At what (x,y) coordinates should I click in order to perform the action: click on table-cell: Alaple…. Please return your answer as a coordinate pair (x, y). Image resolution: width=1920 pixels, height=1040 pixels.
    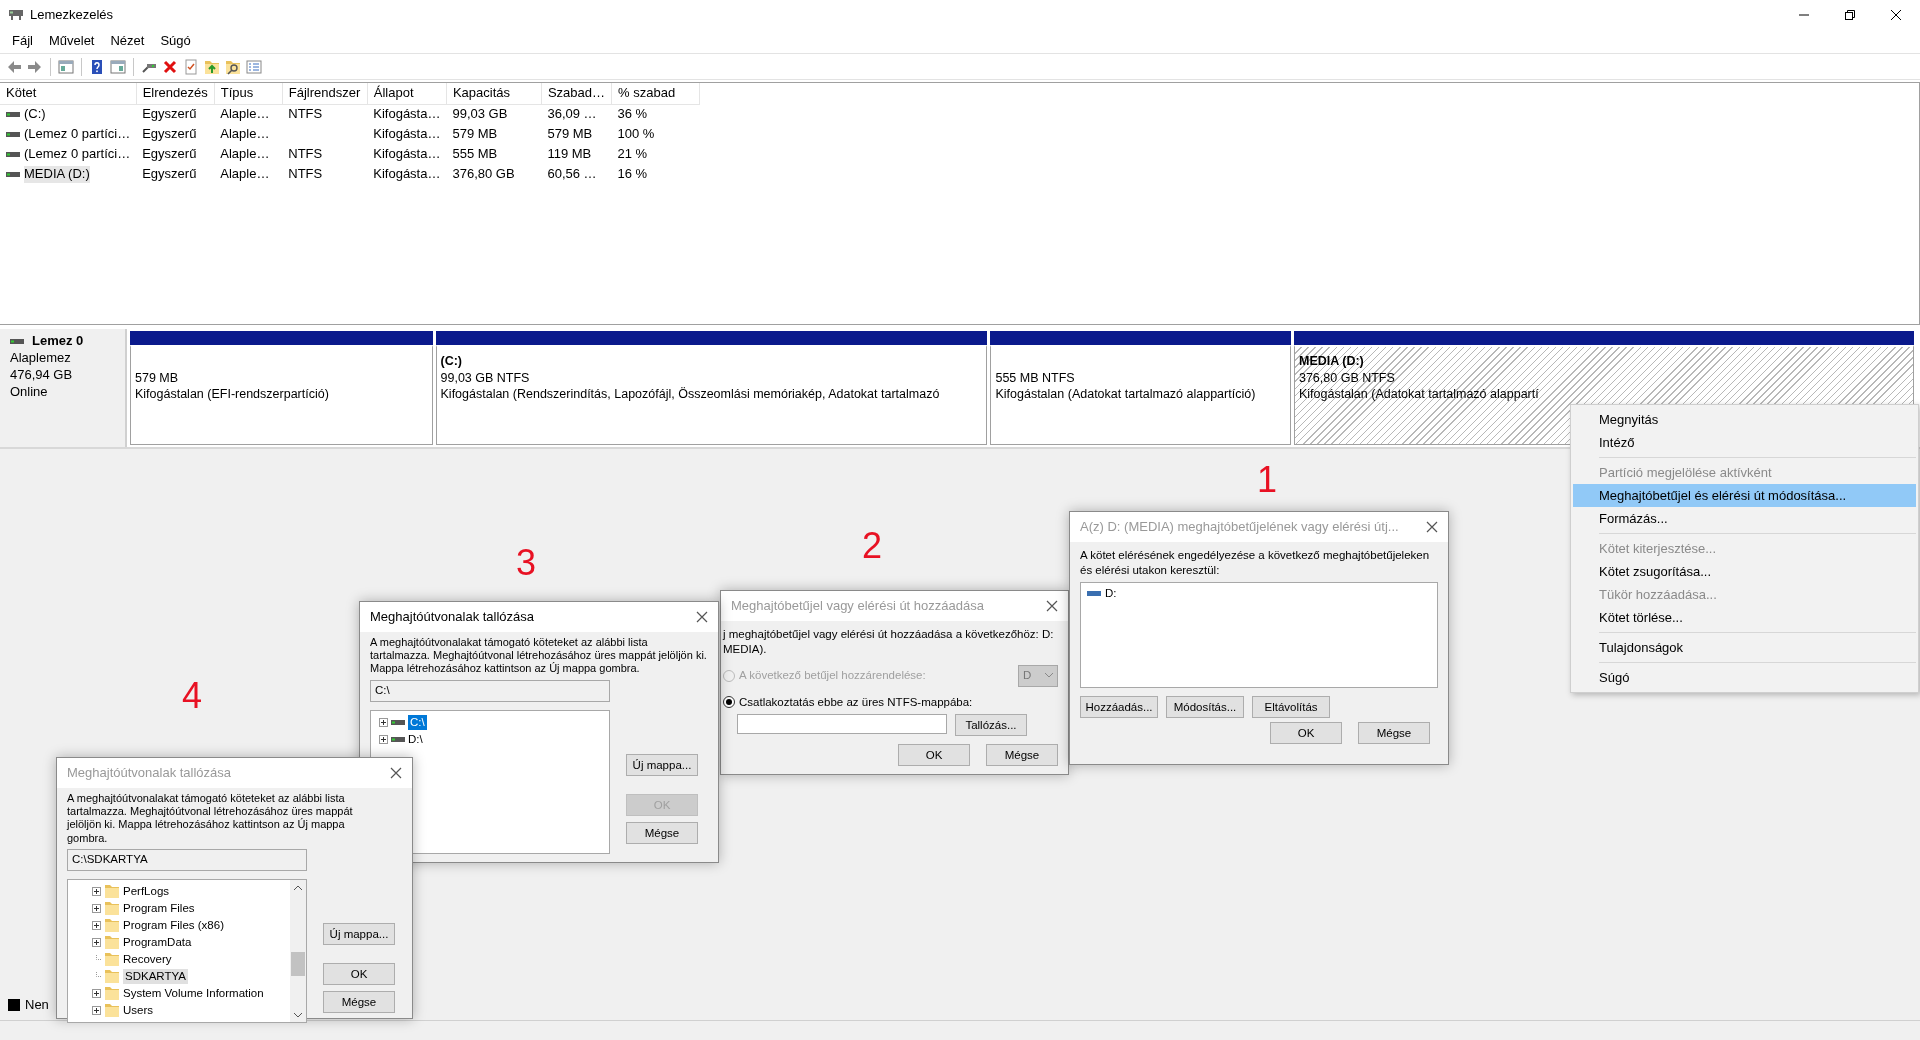
    Looking at the image, I should click on (245, 153).